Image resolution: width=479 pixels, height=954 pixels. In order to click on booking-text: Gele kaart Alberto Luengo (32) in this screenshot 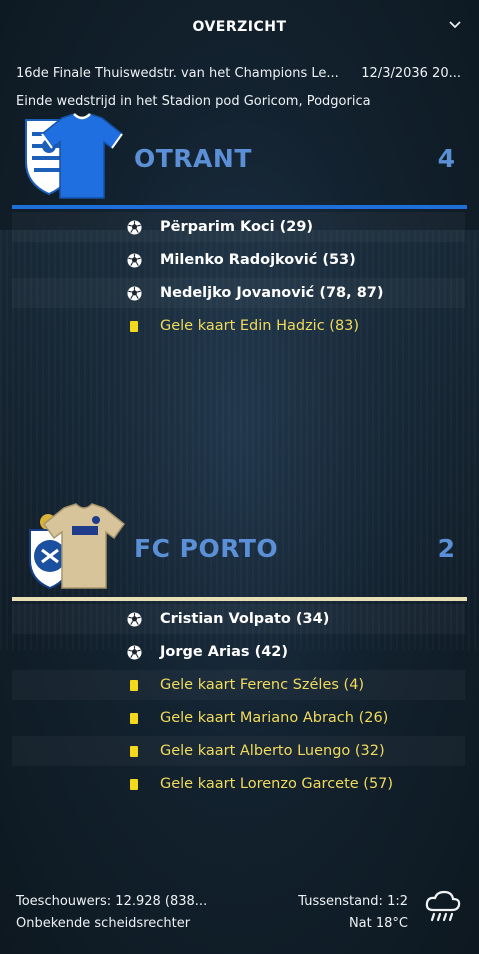, I will do `click(272, 751)`.